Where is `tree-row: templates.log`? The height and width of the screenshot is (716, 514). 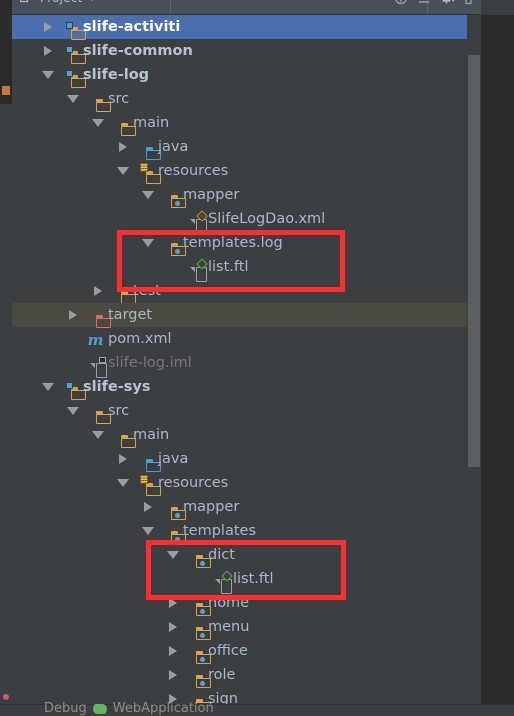 tree-row: templates.log is located at coordinates (246, 243).